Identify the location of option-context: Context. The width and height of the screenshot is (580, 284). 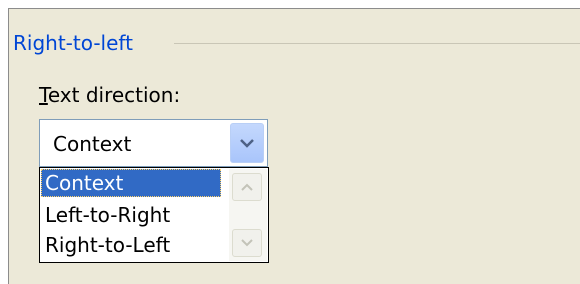
(131, 183).